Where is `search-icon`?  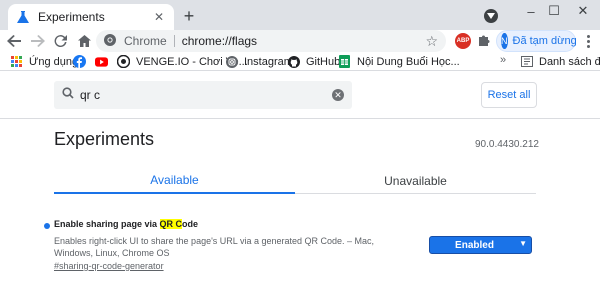 search-icon is located at coordinates (68, 95).